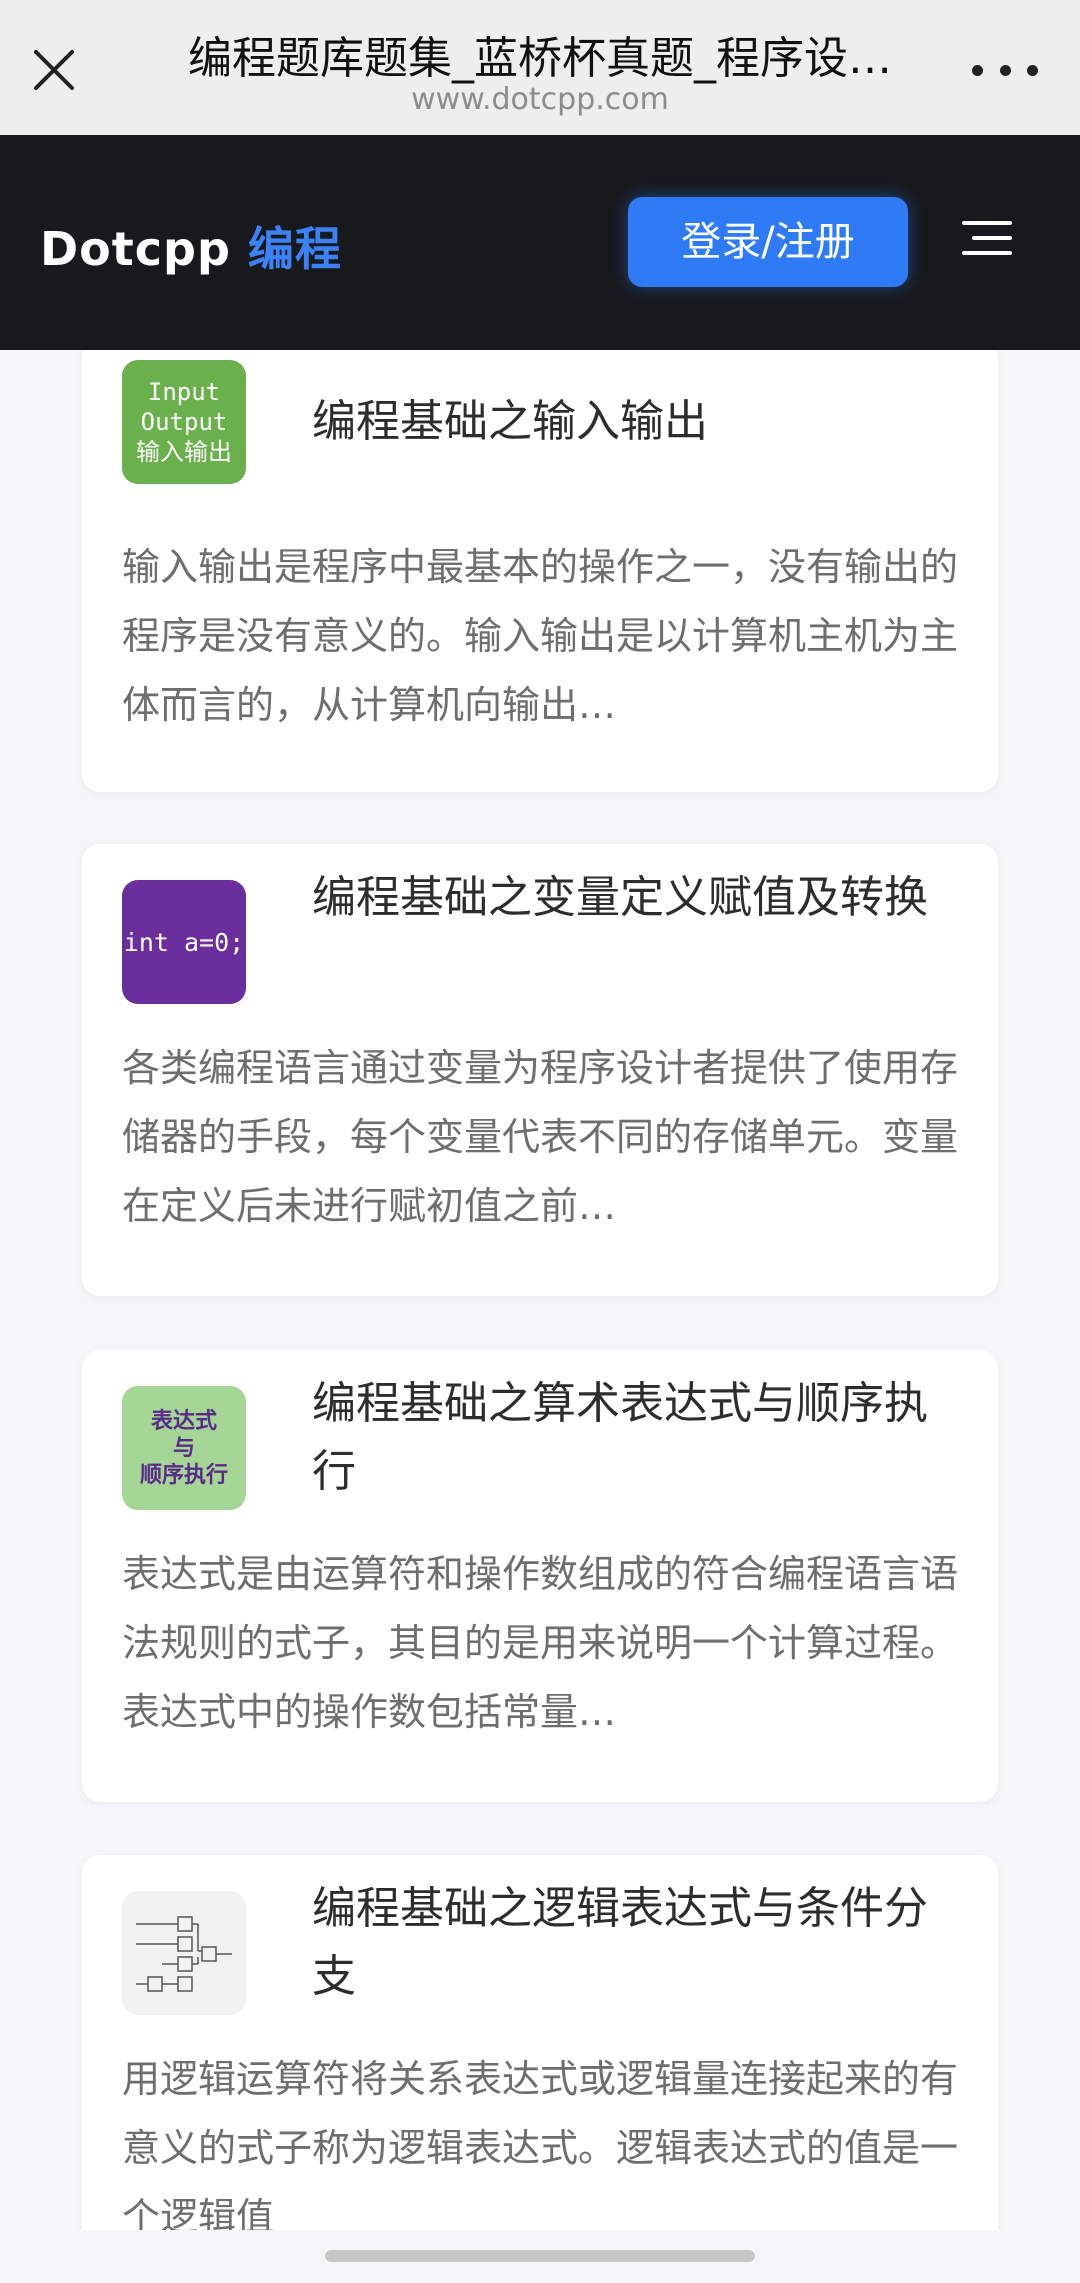 Image resolution: width=1080 pixels, height=2283 pixels. I want to click on course-title: 编程基础之逻辑表达式与条件分支, so click(637, 1943).